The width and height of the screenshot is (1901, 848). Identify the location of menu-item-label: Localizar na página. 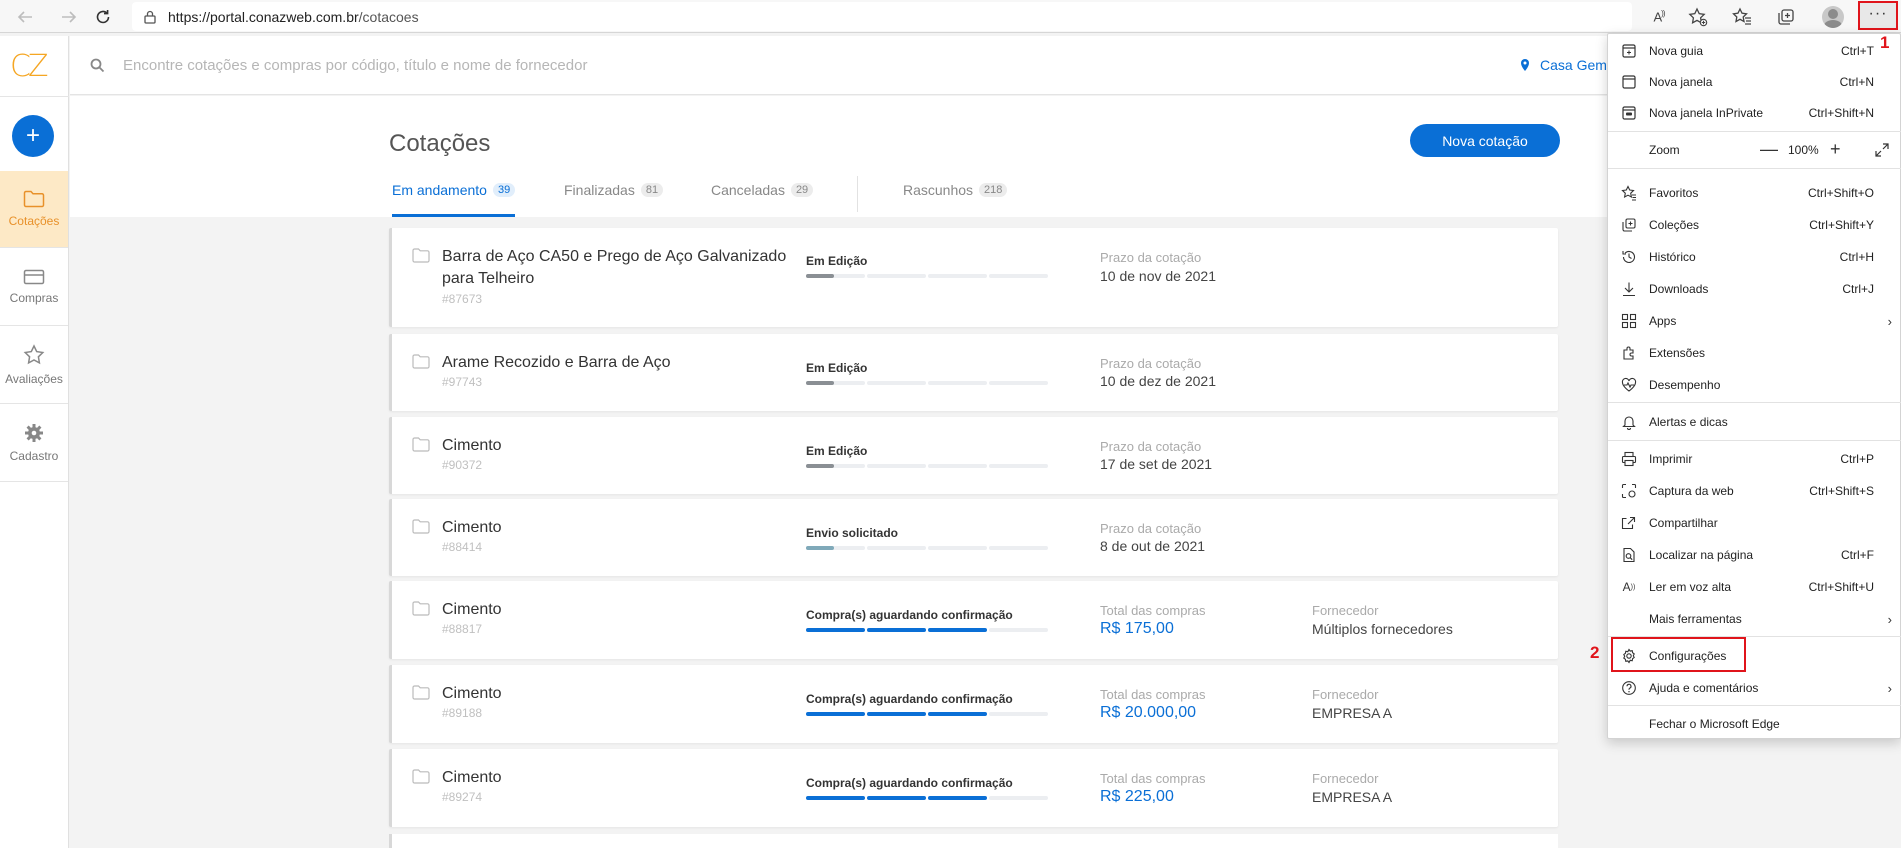
(1701, 555).